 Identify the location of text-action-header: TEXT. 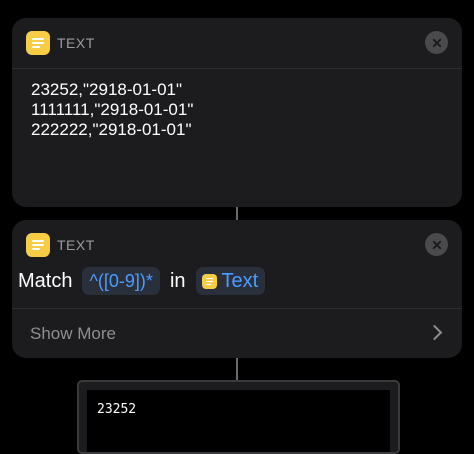
(237, 43).